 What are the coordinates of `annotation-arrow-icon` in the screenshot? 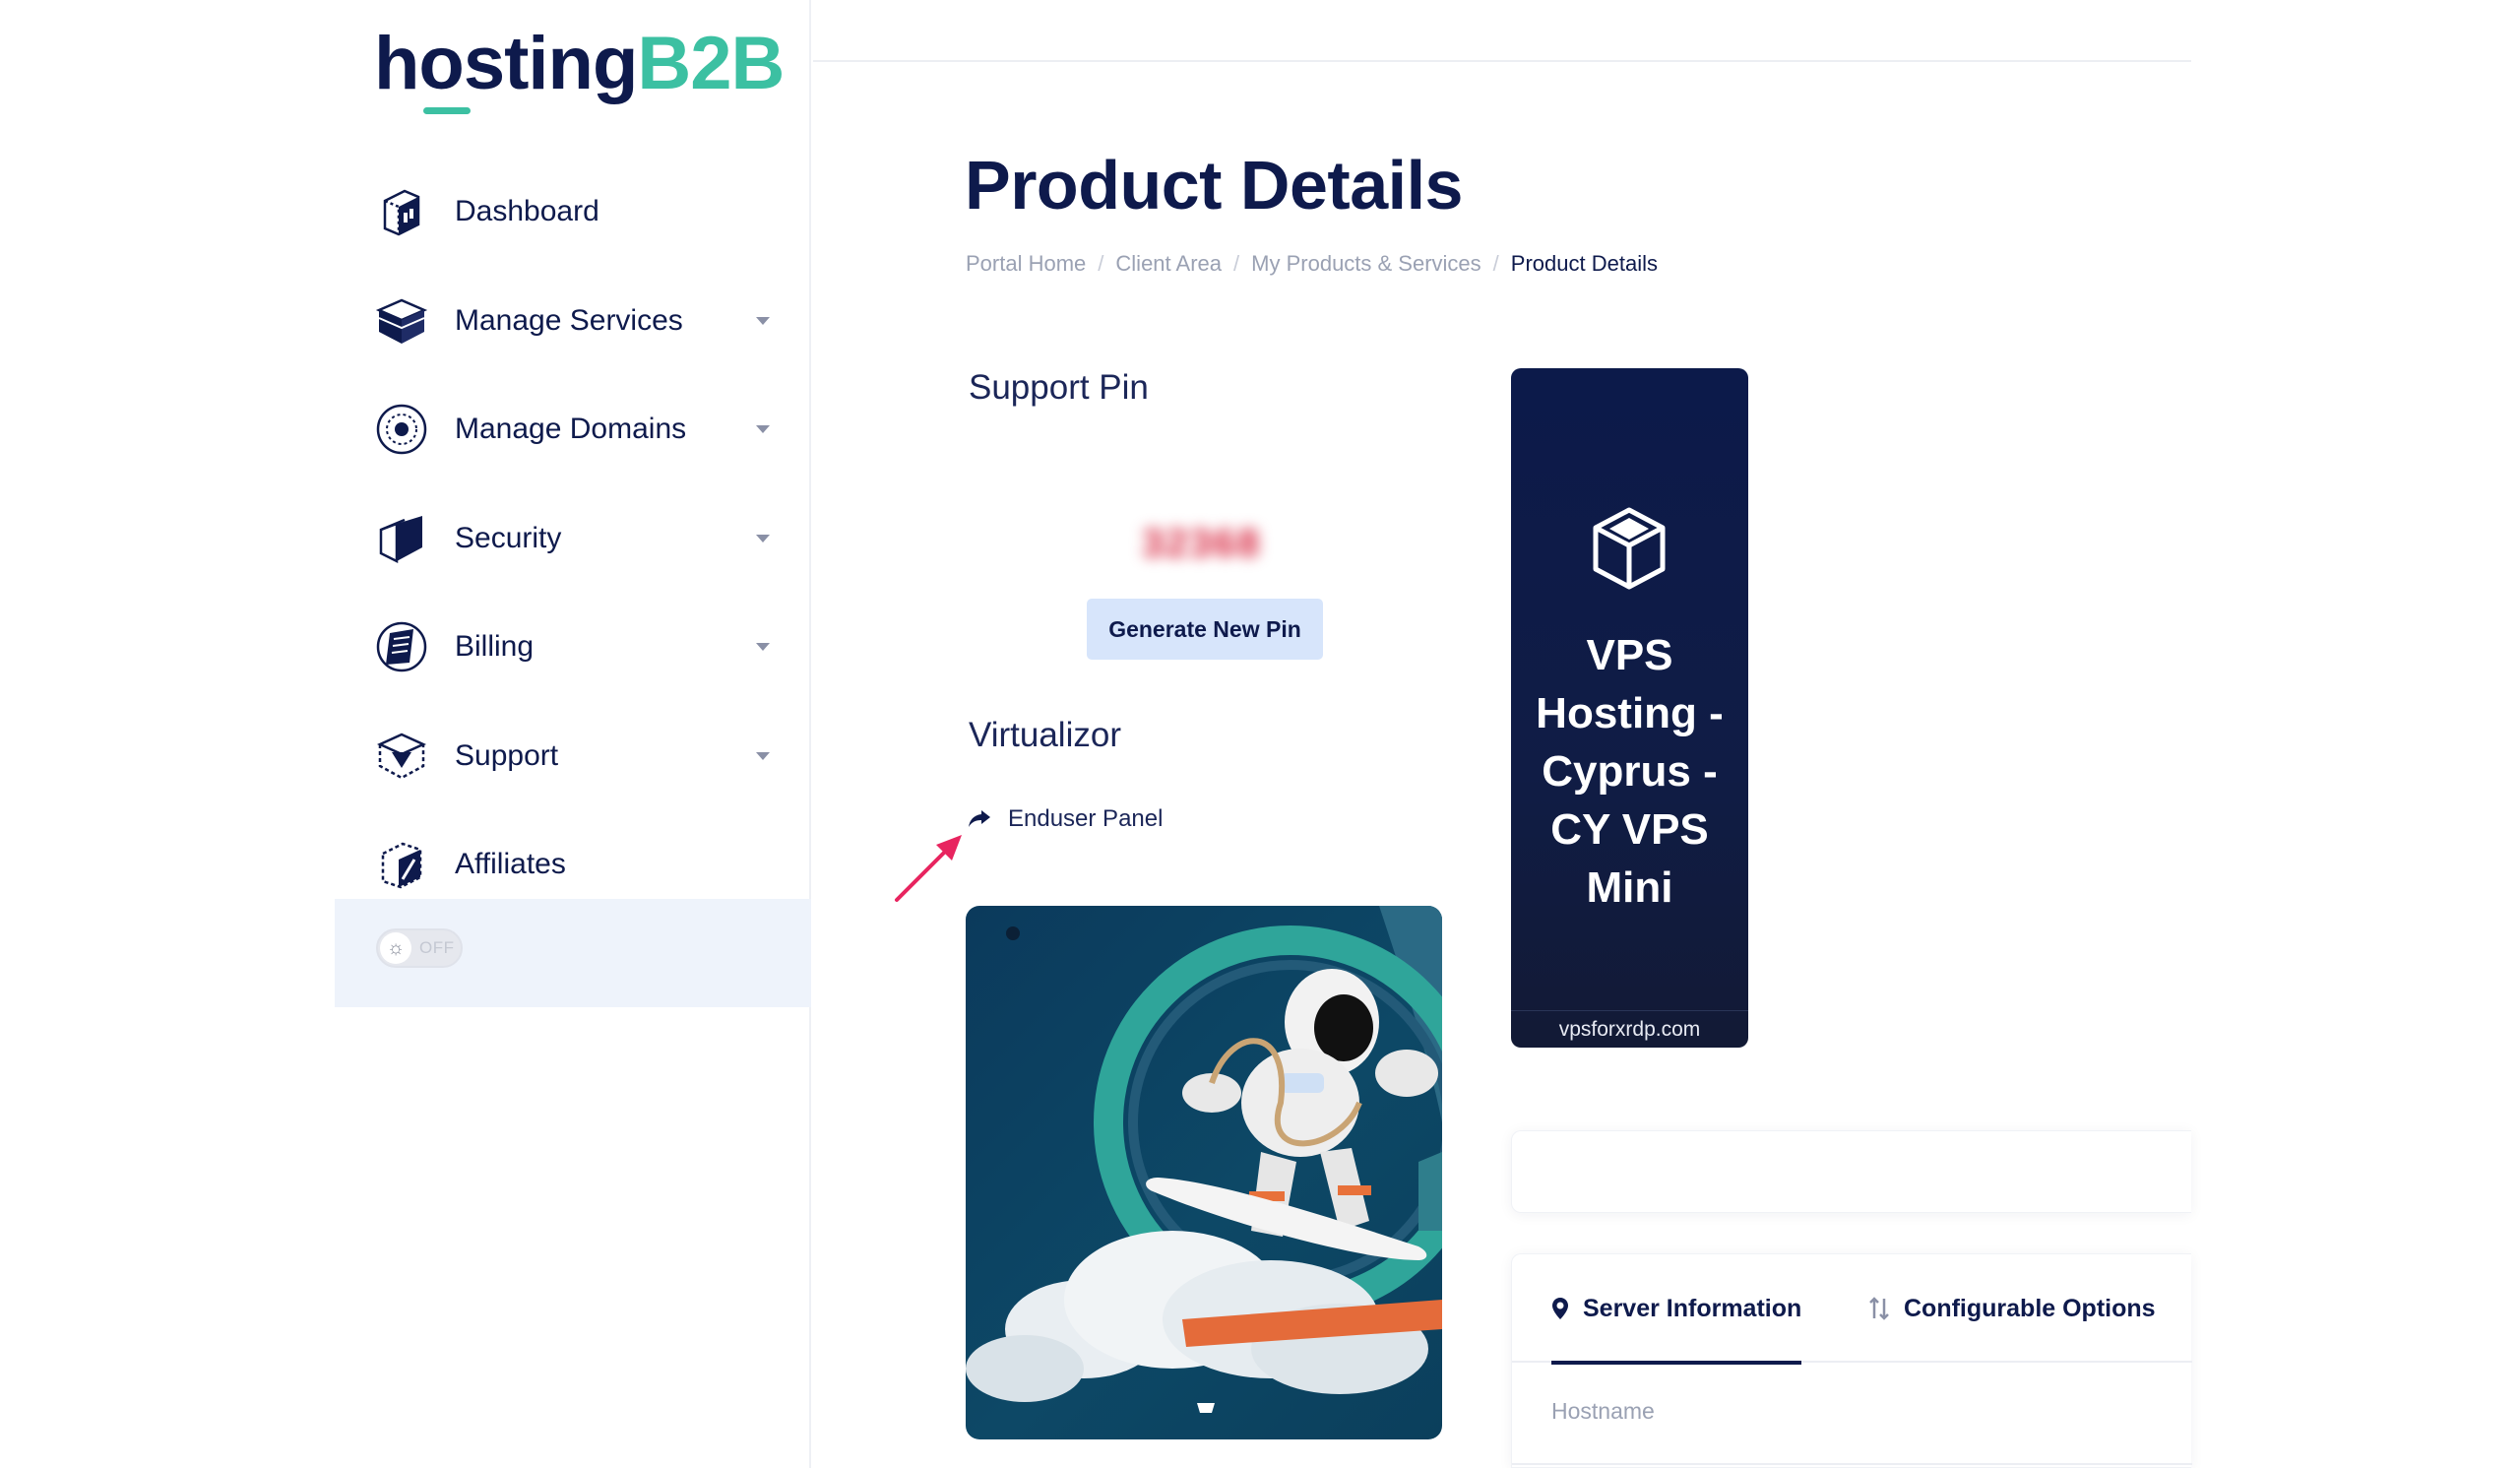 It's located at (928, 869).